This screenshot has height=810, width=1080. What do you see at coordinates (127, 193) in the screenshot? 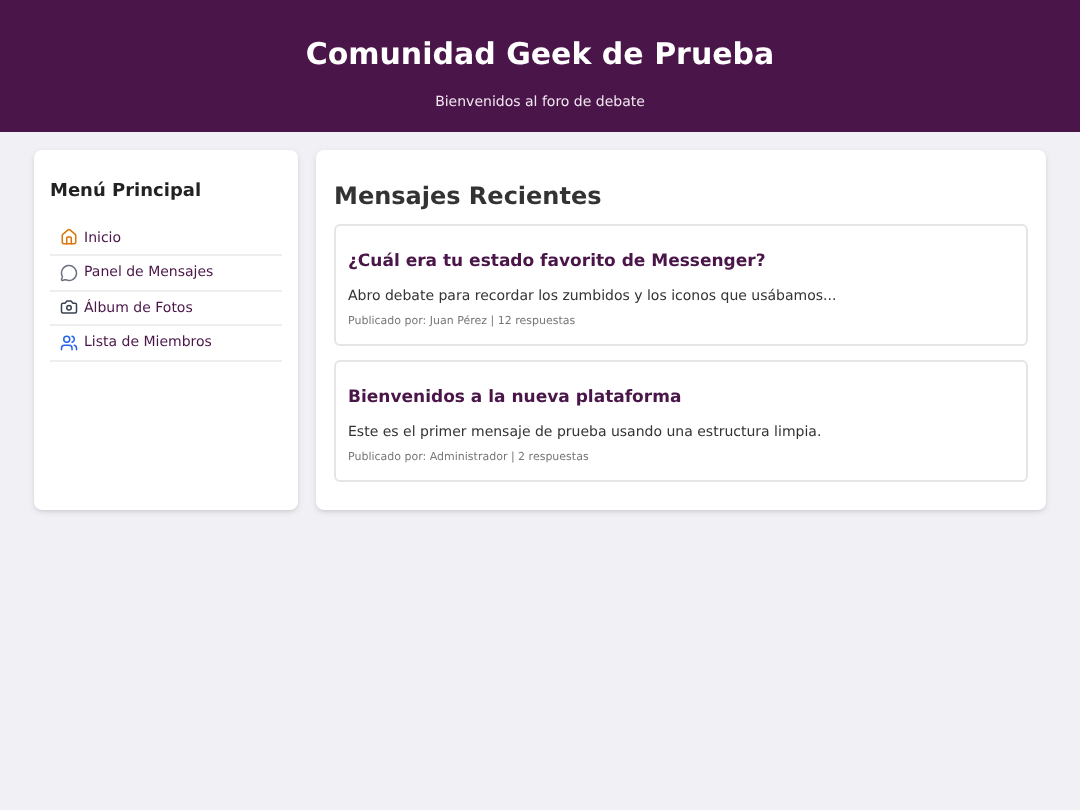
I see `sidebar-title: Menú Principal` at bounding box center [127, 193].